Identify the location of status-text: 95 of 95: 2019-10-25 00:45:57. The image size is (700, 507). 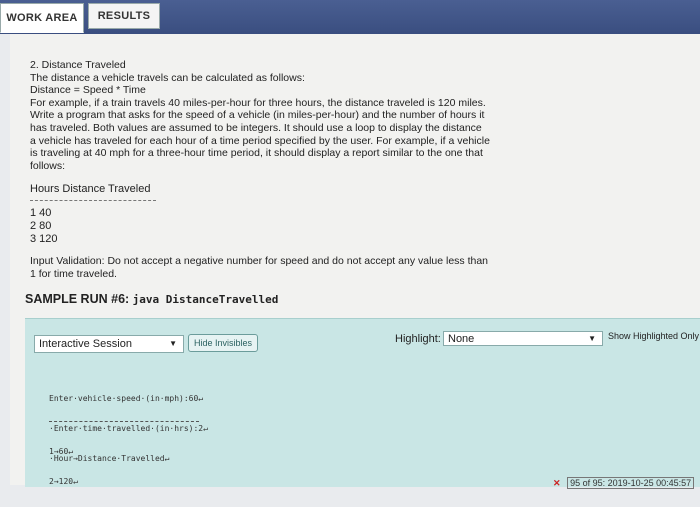
(631, 483).